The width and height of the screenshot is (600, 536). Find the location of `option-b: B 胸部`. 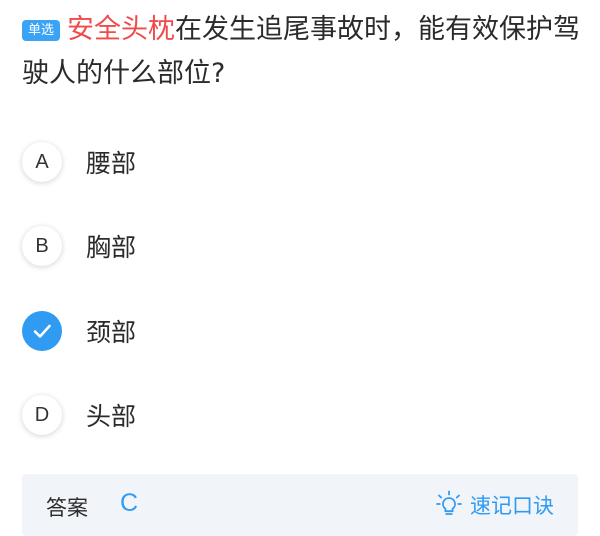

option-b: B 胸部 is located at coordinates (79, 246).